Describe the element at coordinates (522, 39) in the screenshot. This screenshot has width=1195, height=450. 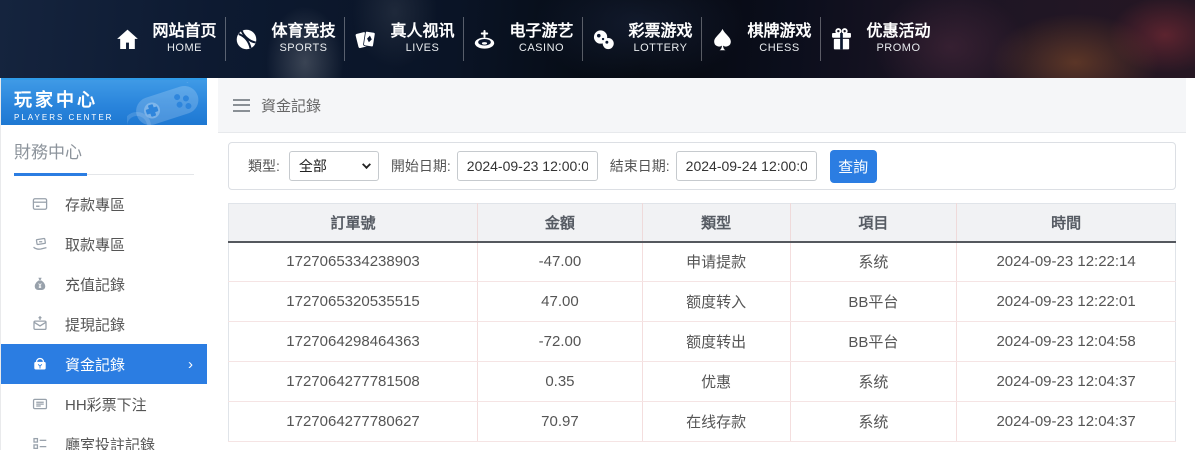
I see `nav-item-casino: 电子游艺 CASINO` at that location.